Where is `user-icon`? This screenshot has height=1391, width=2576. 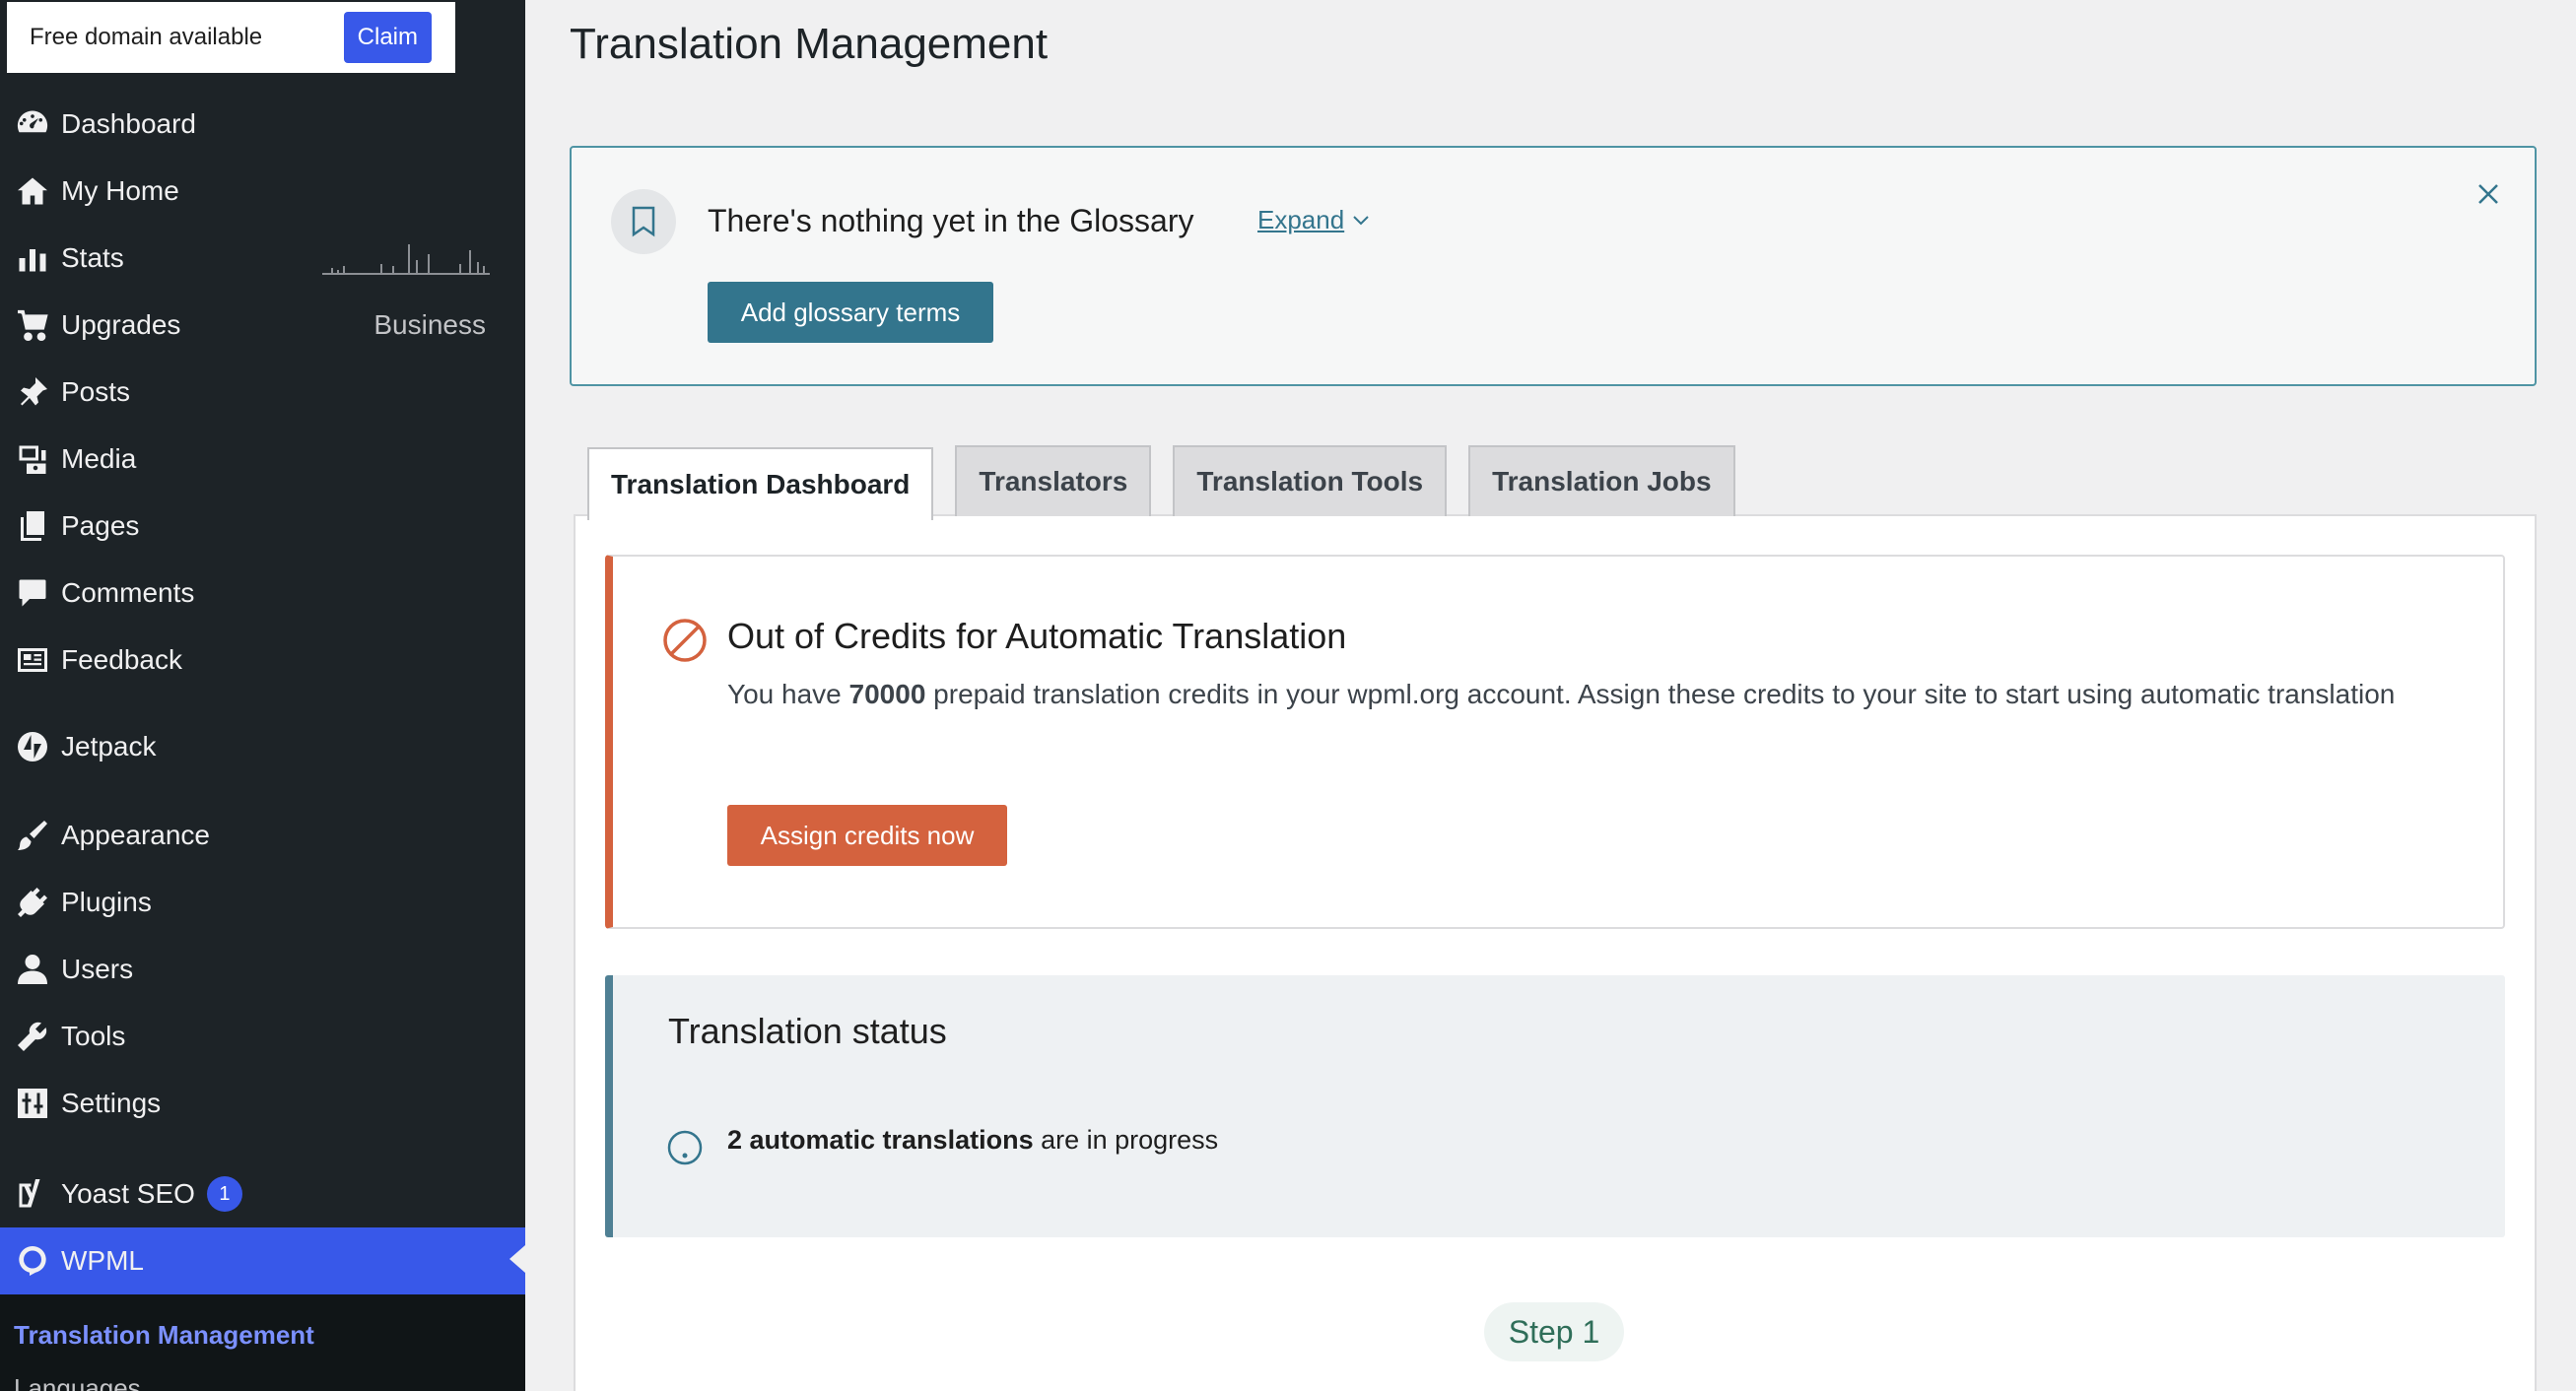
user-icon is located at coordinates (30, 969).